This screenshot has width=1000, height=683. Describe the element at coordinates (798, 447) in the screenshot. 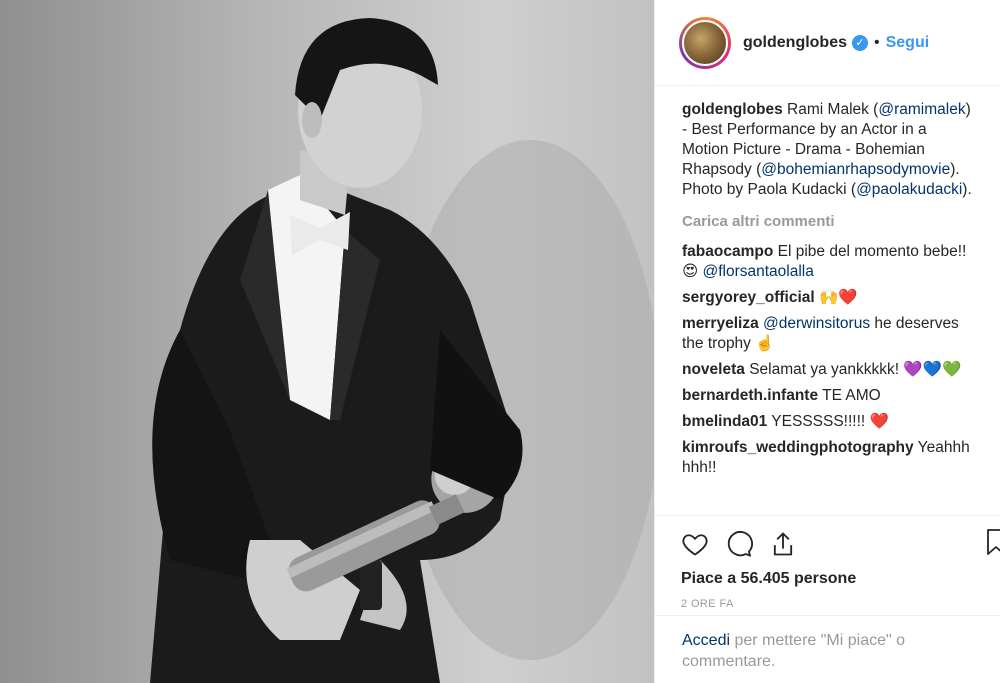

I see `comment-username: kimroufs_weddingphotography` at that location.